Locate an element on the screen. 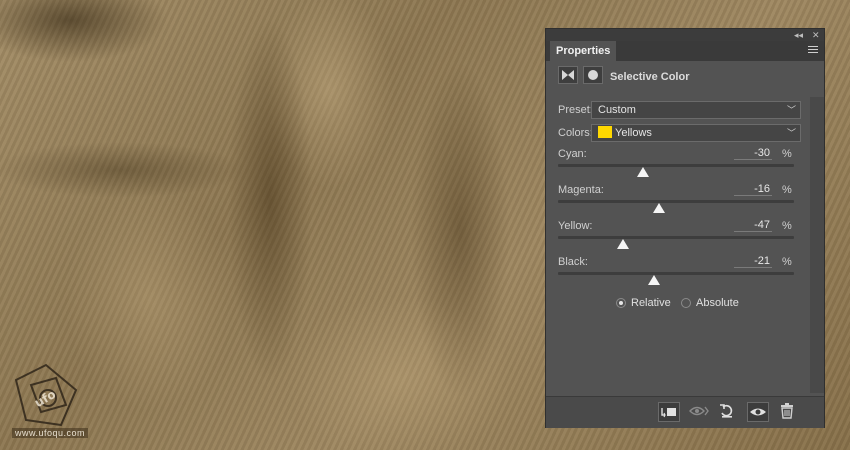 The image size is (850, 450). view-previous-state-button is located at coordinates (699, 412).